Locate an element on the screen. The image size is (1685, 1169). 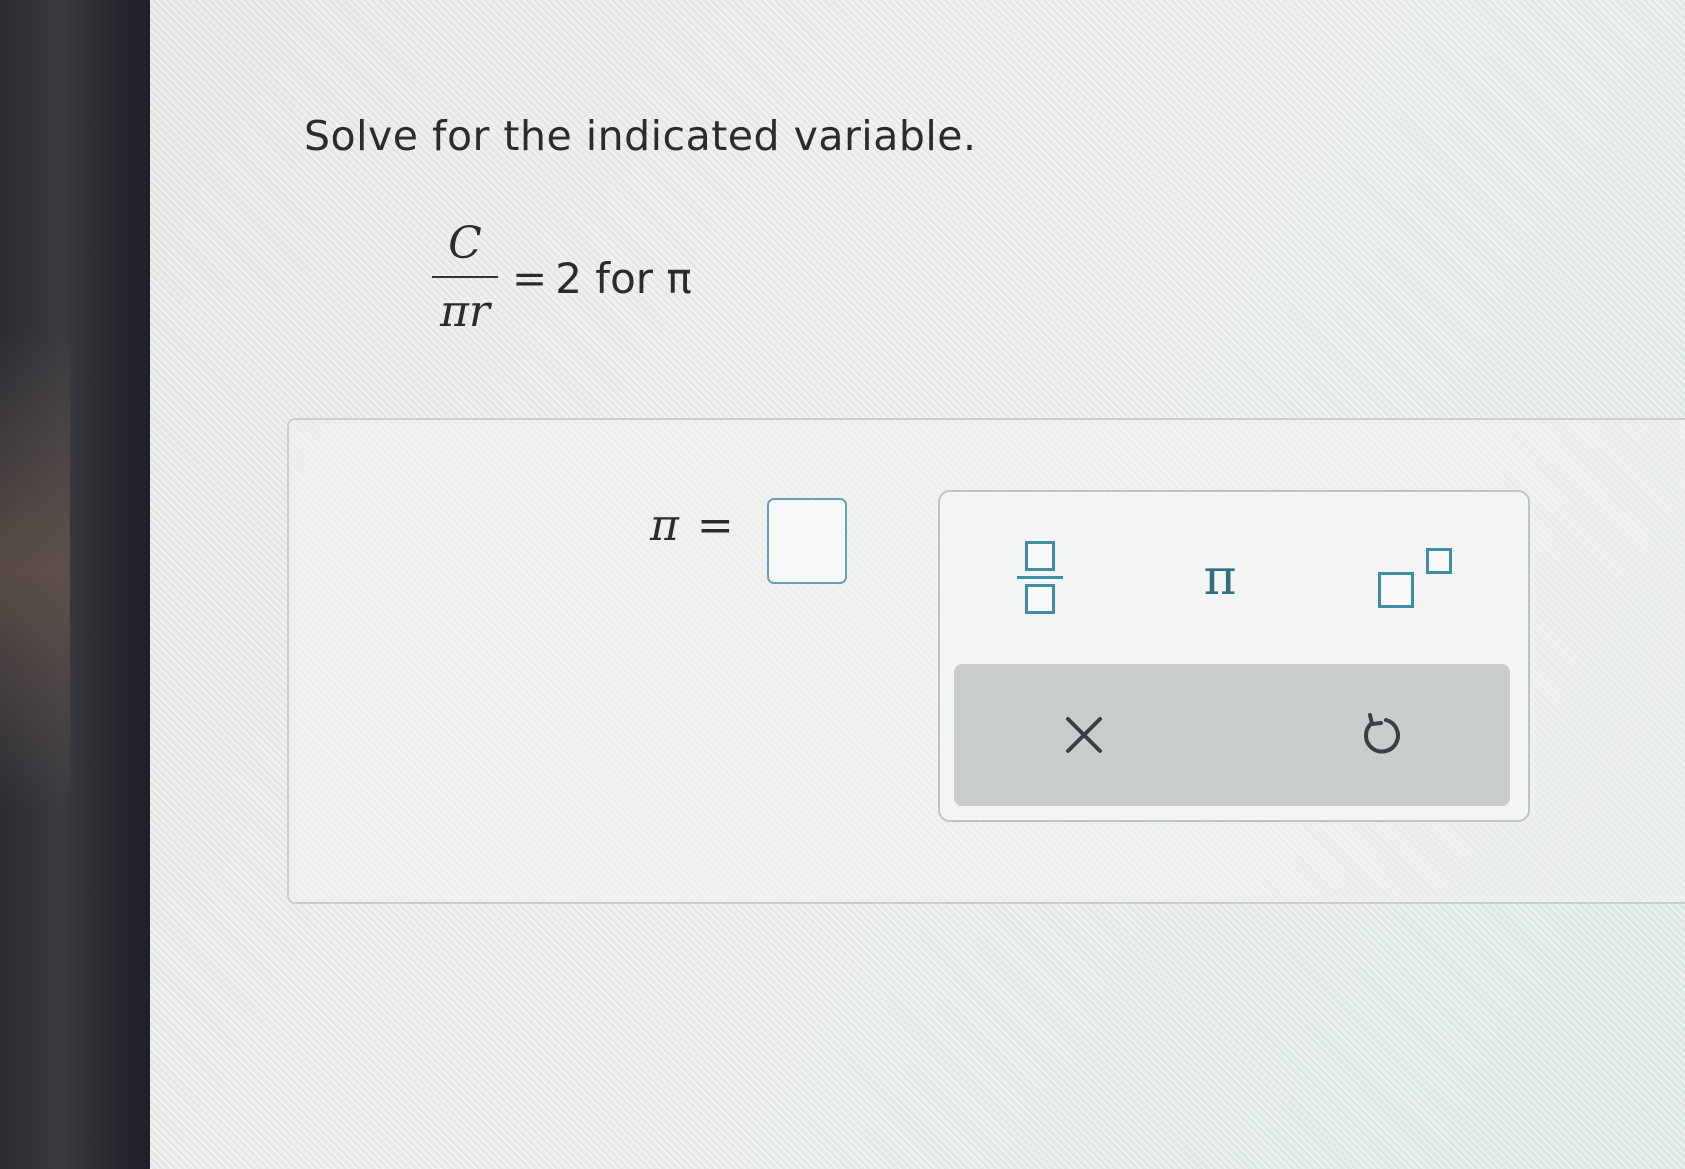
exponent-button is located at coordinates (1420, 577).